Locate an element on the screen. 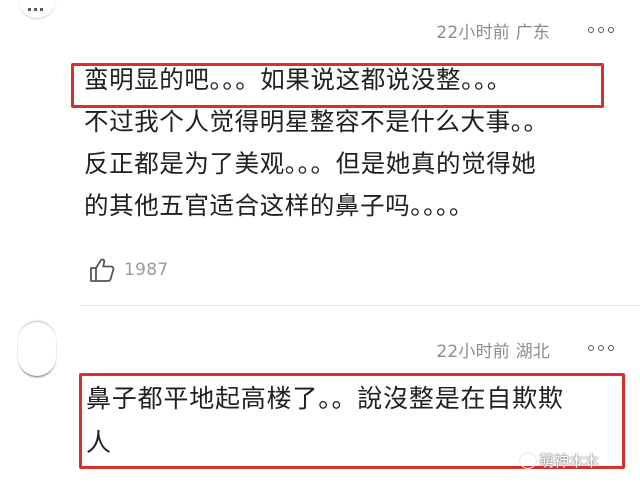  comment-line: 的其他五官适合这样的鼻子吗。。。。 is located at coordinates (279, 205).